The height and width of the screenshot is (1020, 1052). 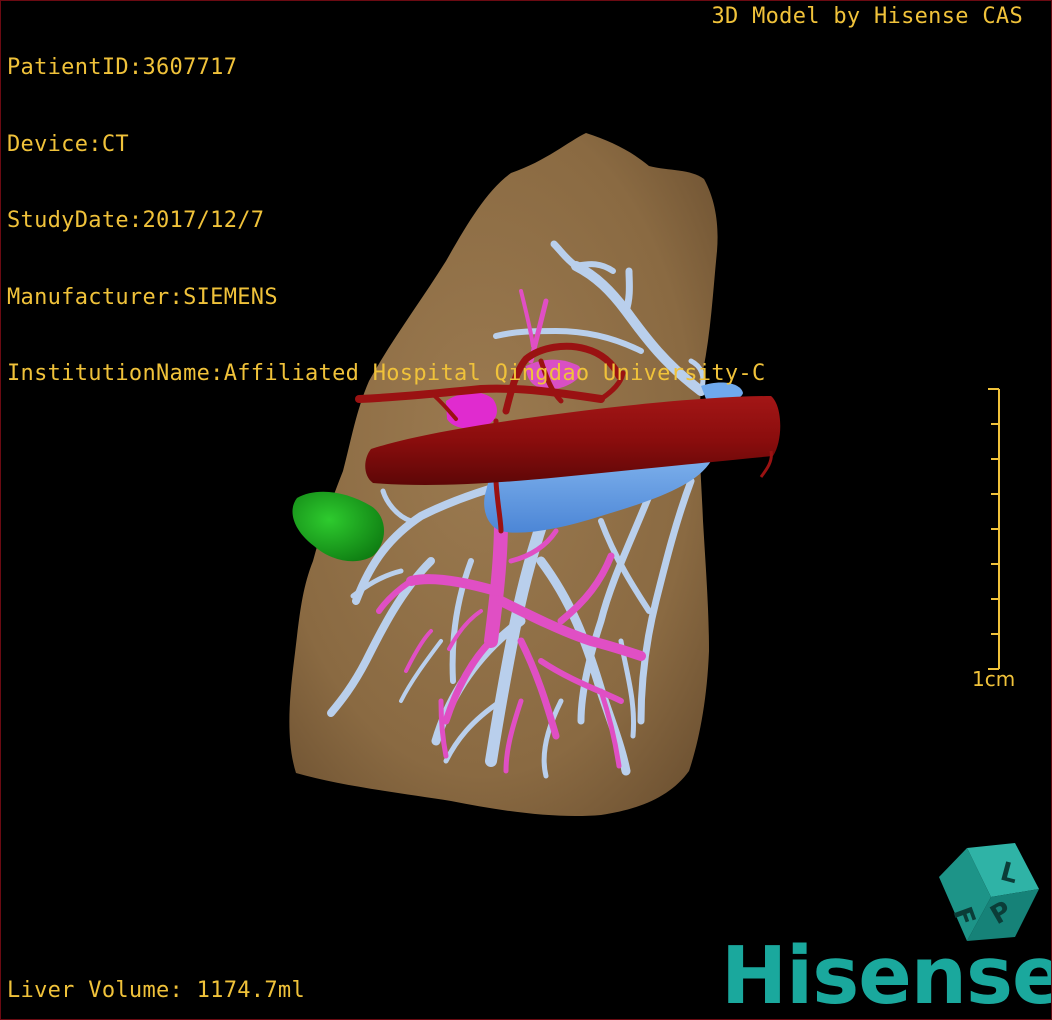 I want to click on patient-id: PatientID:3607717, so click(x=122, y=67).